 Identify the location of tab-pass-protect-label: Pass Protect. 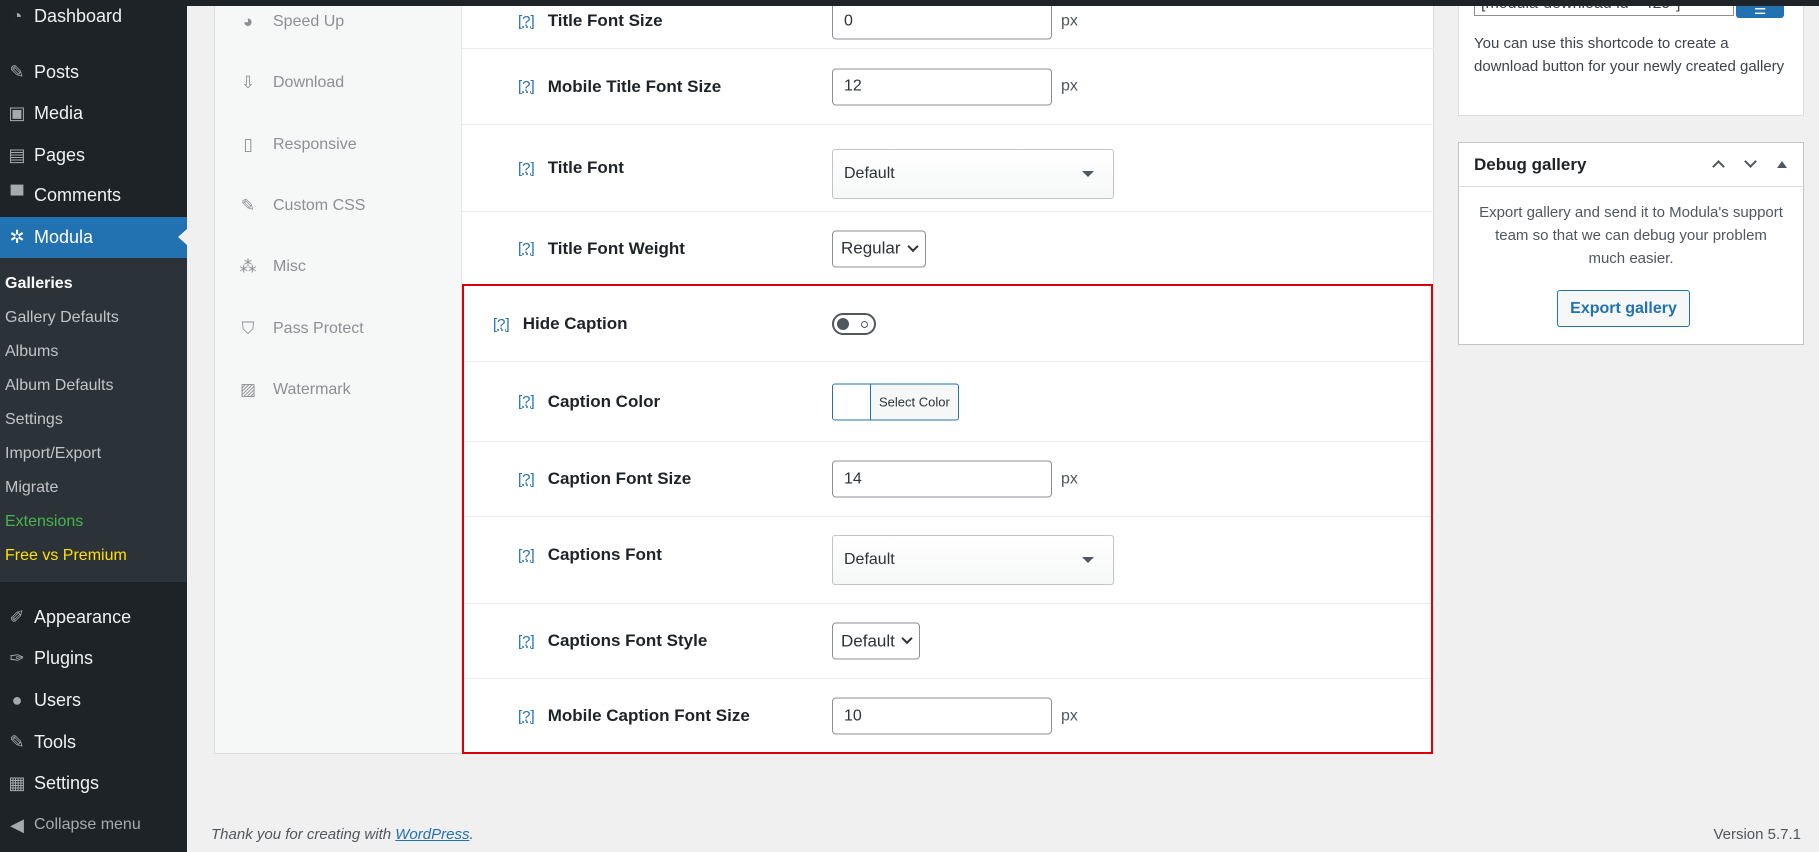
(318, 328).